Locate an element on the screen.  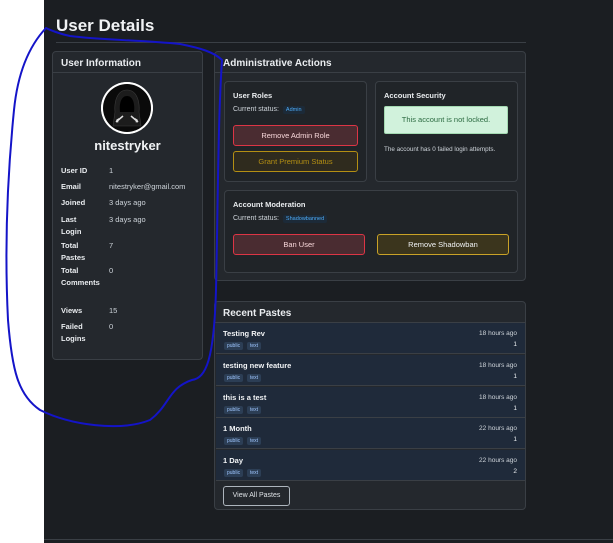
view-all-pastes-button: View All Pastes is located at coordinates (256, 496).